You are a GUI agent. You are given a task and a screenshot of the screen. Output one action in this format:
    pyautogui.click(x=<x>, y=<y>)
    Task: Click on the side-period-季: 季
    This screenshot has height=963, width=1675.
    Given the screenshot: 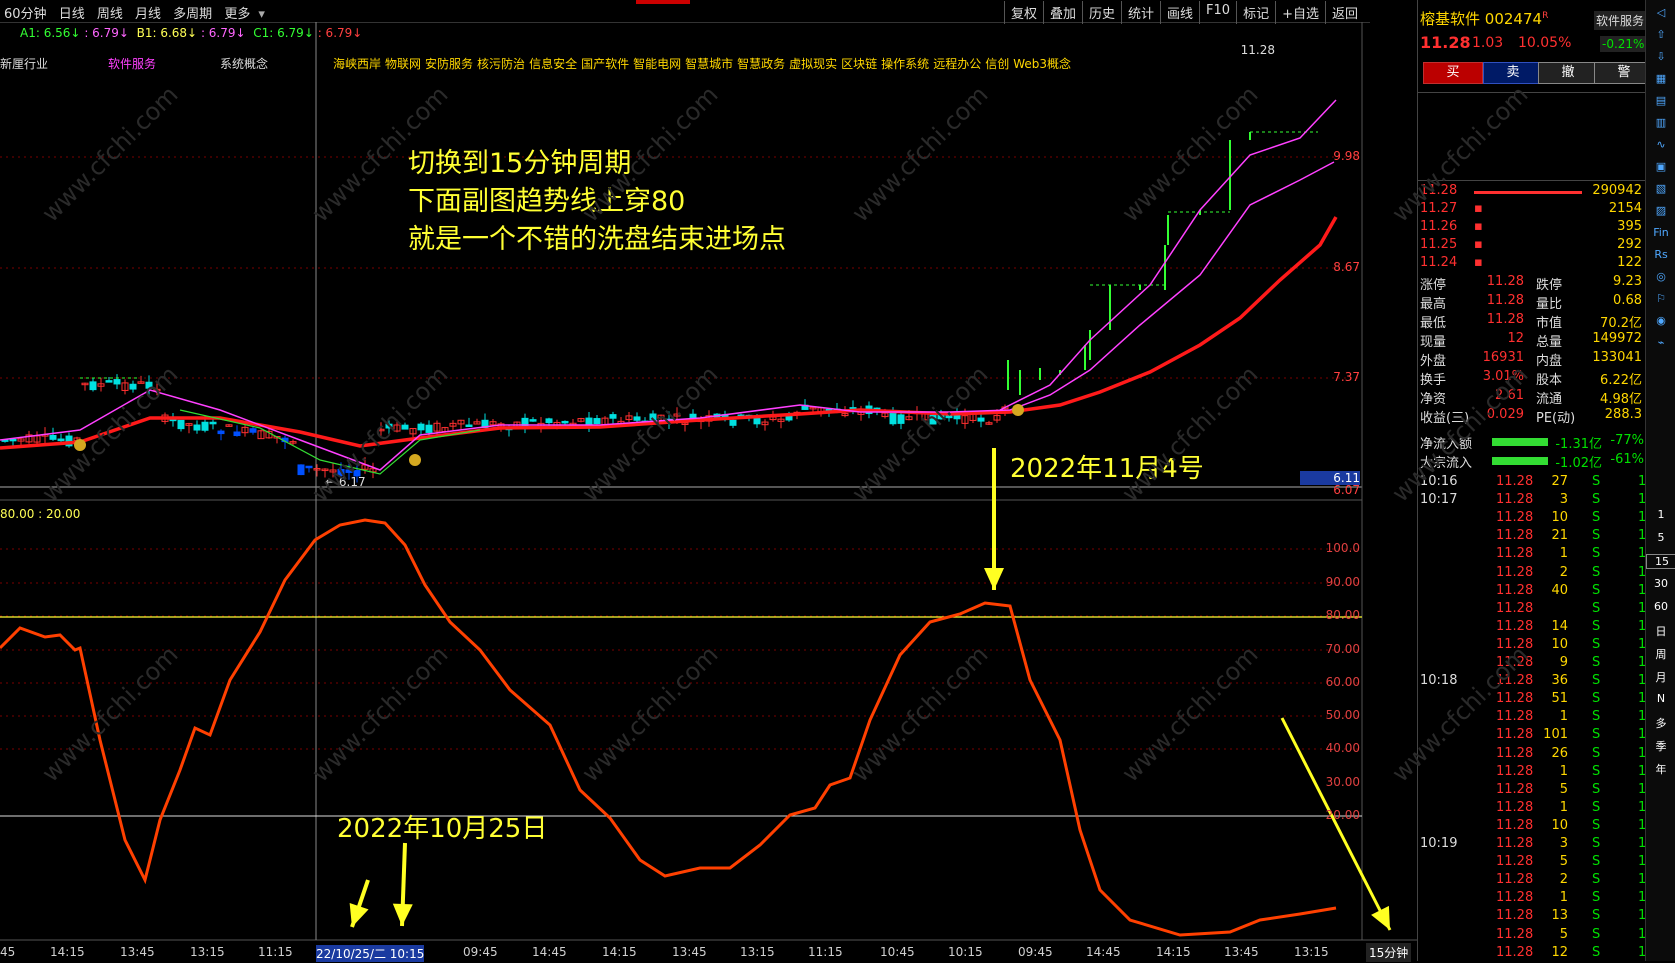 What is the action you would take?
    pyautogui.click(x=1660, y=746)
    